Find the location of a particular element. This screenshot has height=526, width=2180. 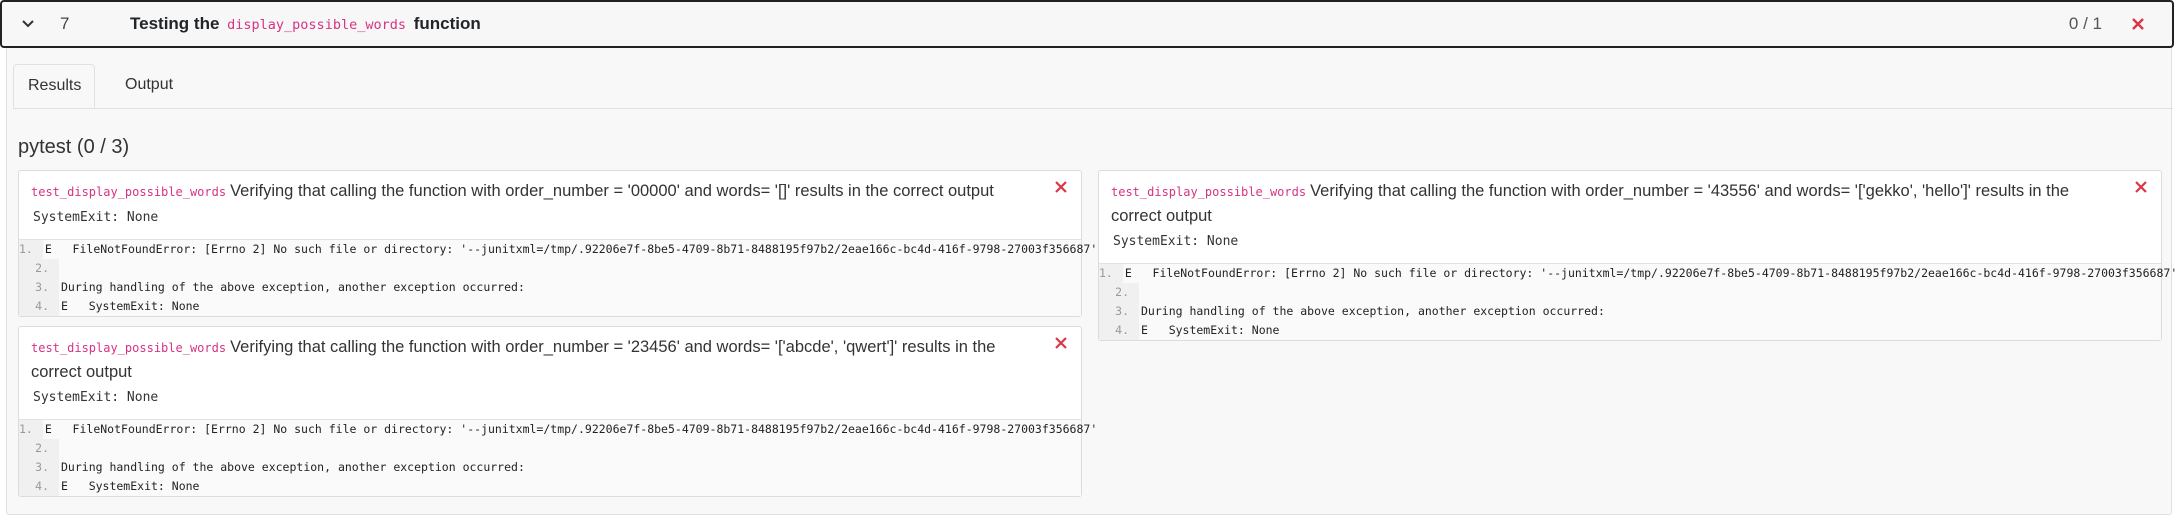

task-number: 7 is located at coordinates (65, 23).